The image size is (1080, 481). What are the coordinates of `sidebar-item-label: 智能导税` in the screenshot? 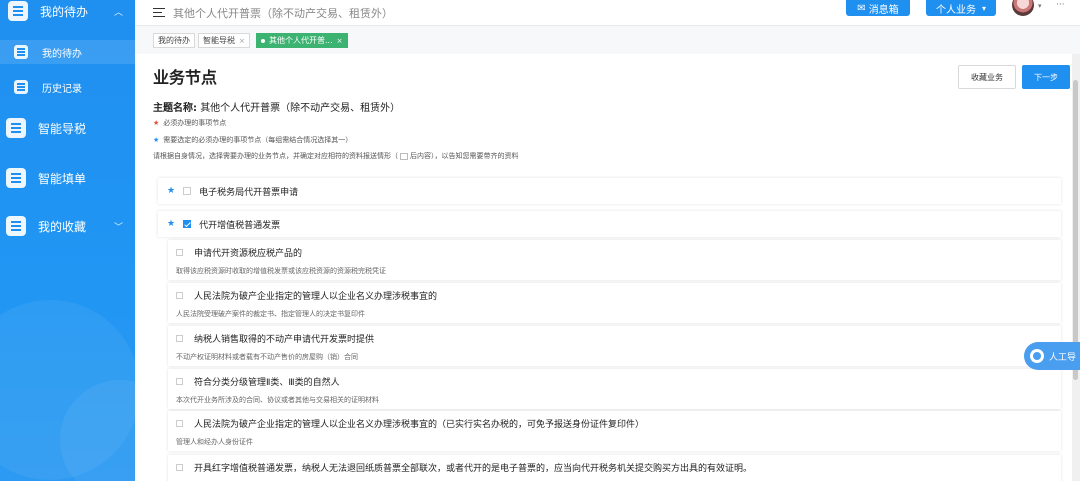 It's located at (62, 128).